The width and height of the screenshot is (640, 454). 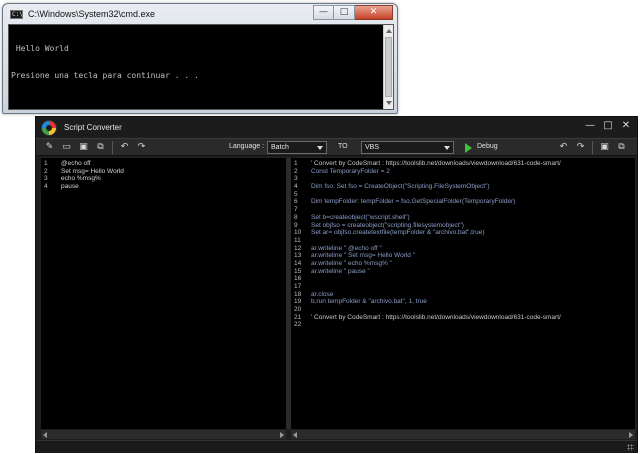 I want to click on resize-grip-icon, so click(x=630, y=447).